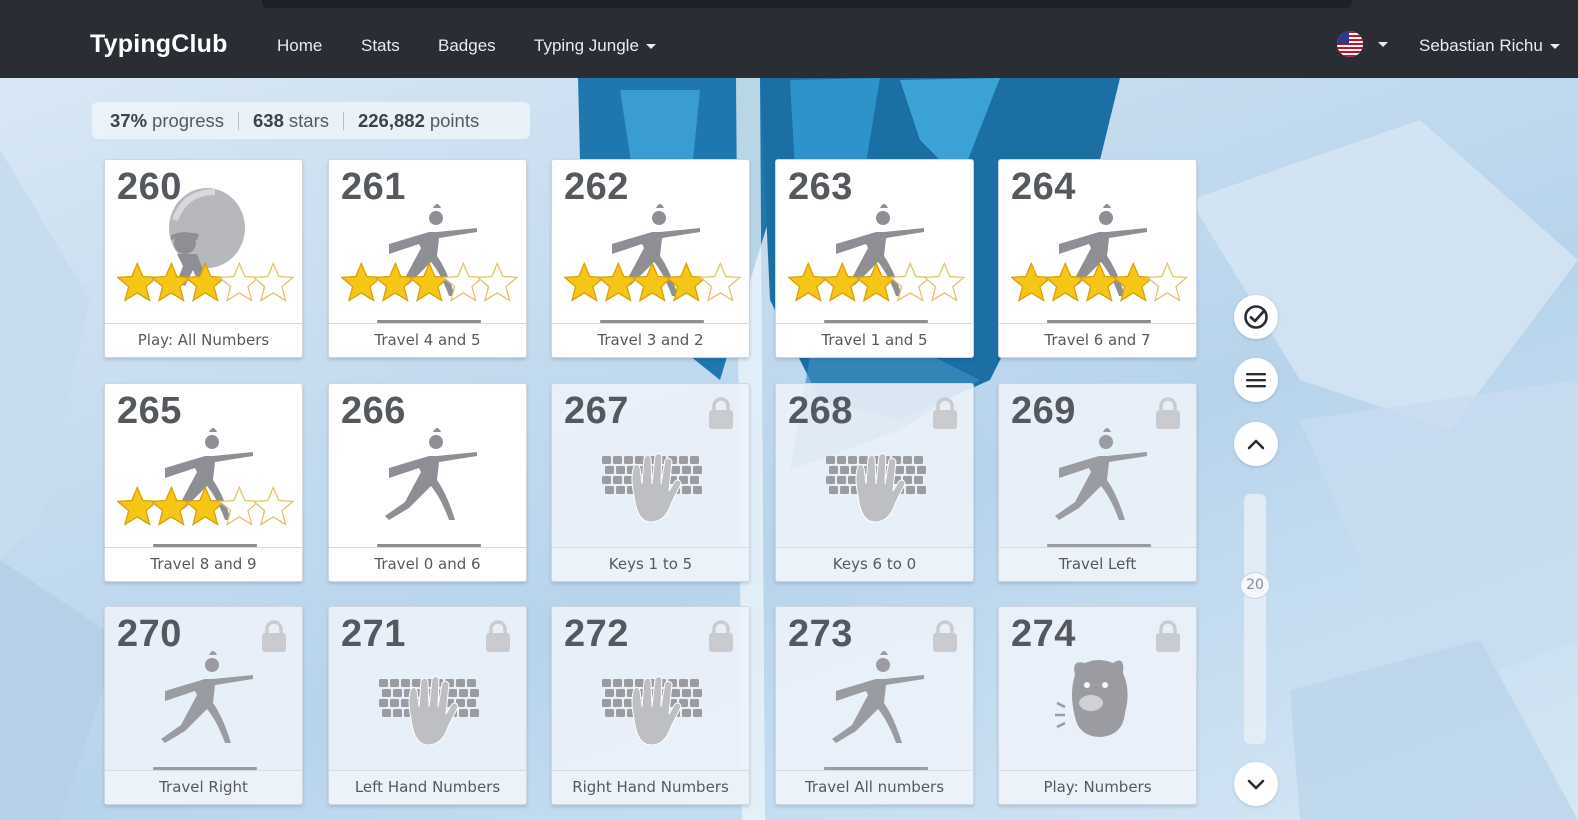 This screenshot has height=820, width=1578. I want to click on lesson-number: 261, so click(373, 187).